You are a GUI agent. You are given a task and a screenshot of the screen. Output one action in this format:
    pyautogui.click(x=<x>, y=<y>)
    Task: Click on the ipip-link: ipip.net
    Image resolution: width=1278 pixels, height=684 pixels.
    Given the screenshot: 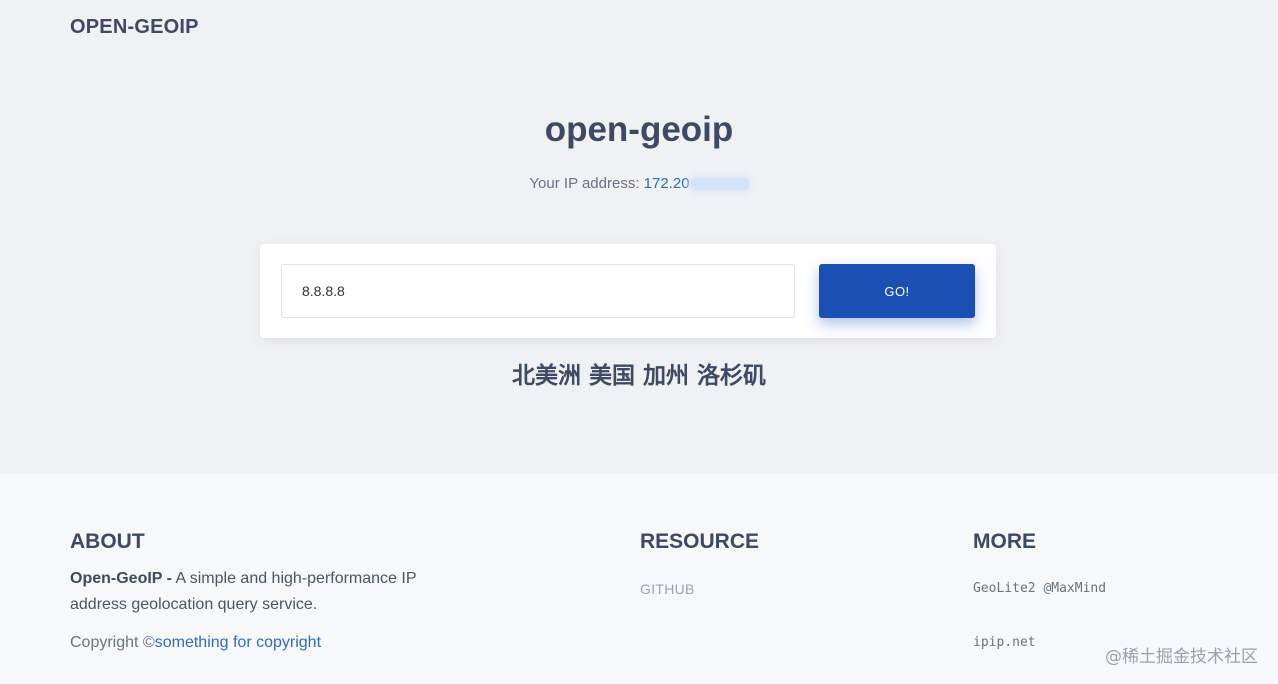 What is the action you would take?
    pyautogui.click(x=1004, y=642)
    